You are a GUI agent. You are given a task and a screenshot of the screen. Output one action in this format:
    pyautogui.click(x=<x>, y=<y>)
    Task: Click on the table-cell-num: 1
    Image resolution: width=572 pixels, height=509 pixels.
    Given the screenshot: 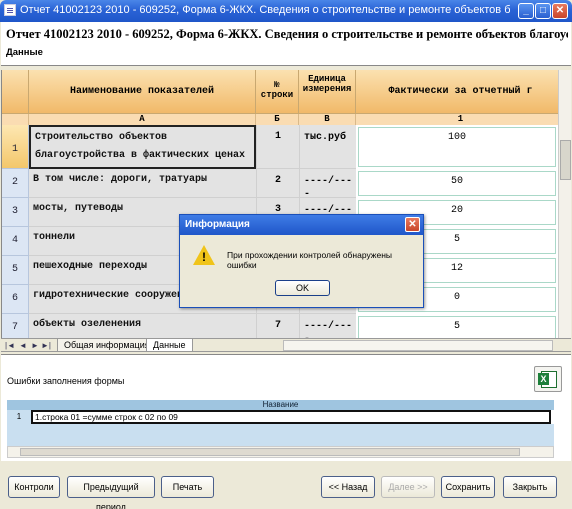 What is the action you would take?
    pyautogui.click(x=277, y=147)
    